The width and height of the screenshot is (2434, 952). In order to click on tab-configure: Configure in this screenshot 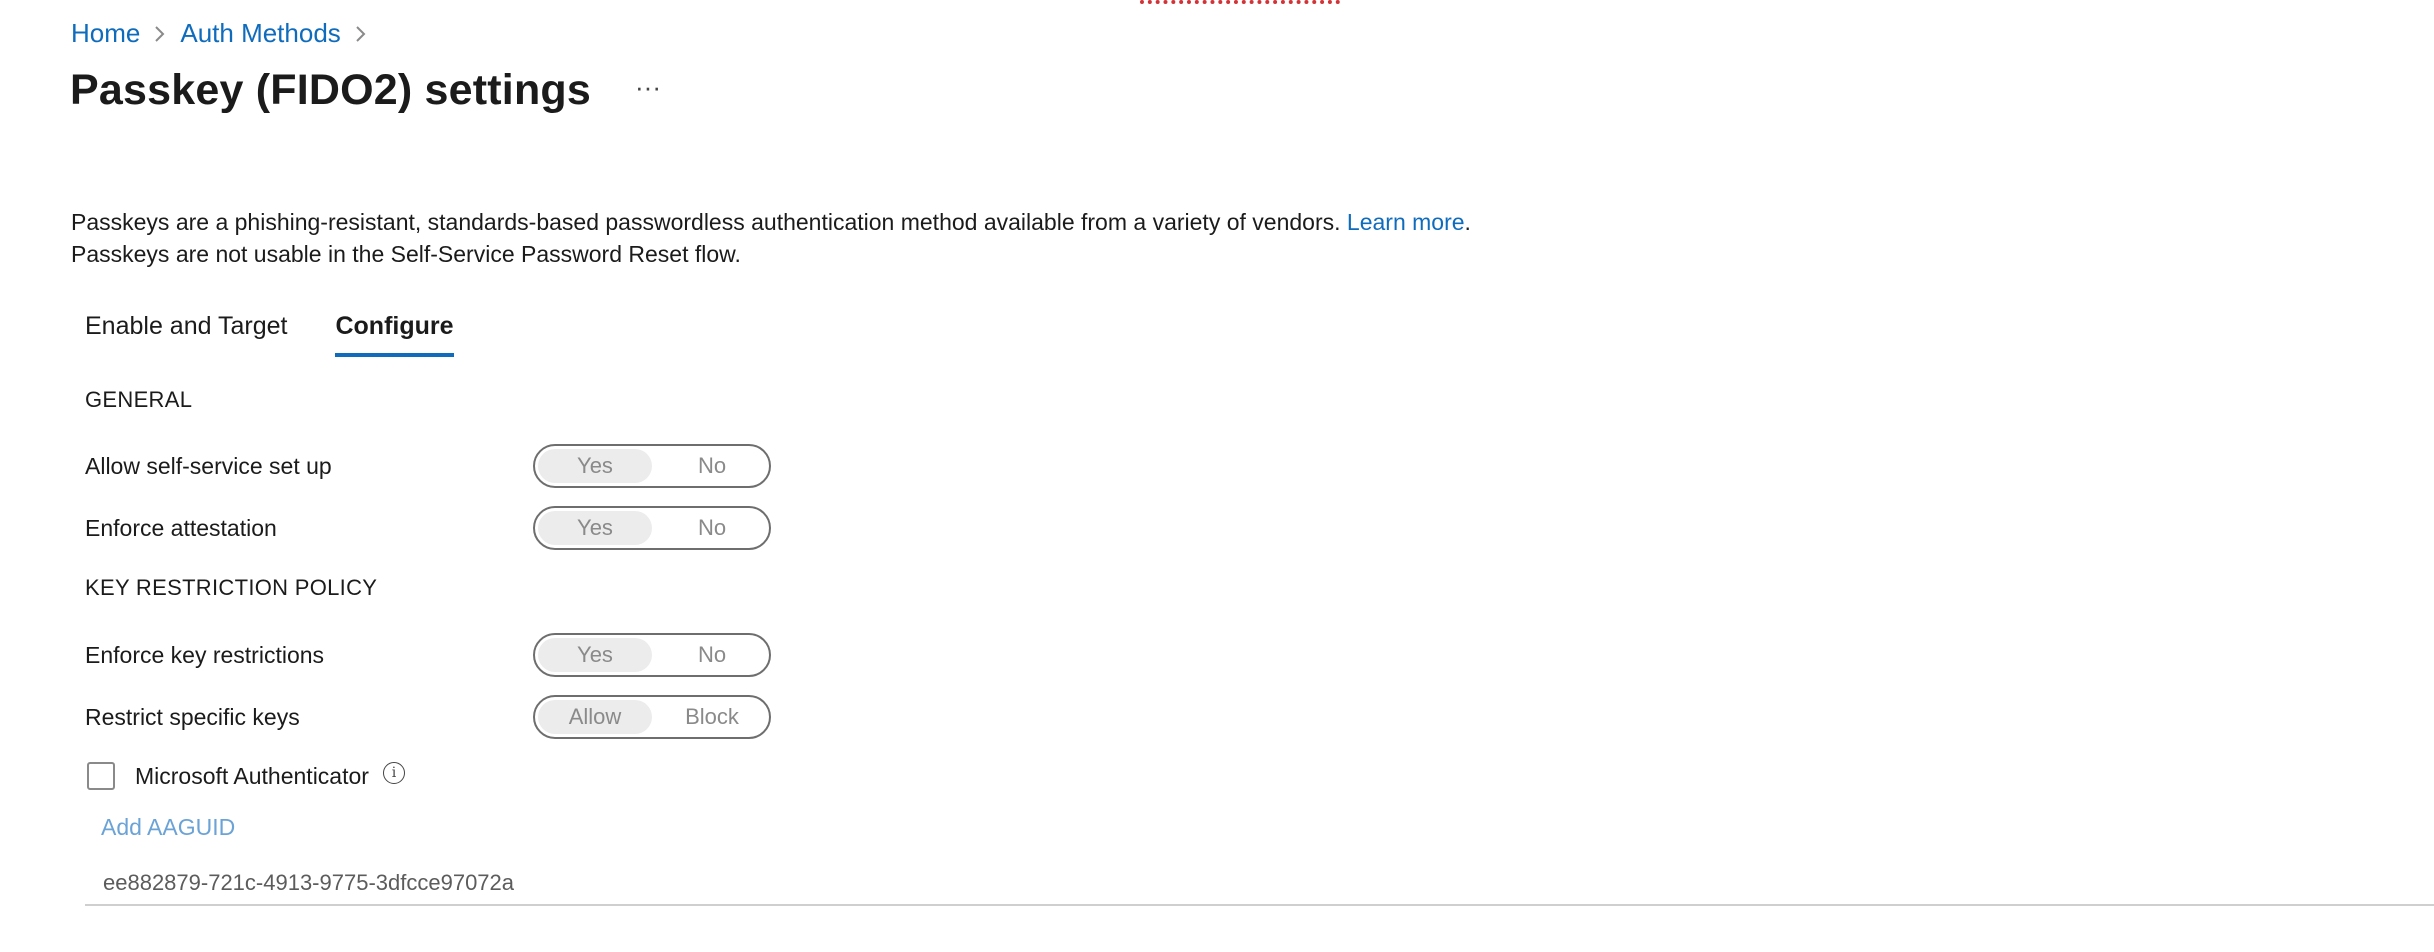, I will do `click(394, 334)`.